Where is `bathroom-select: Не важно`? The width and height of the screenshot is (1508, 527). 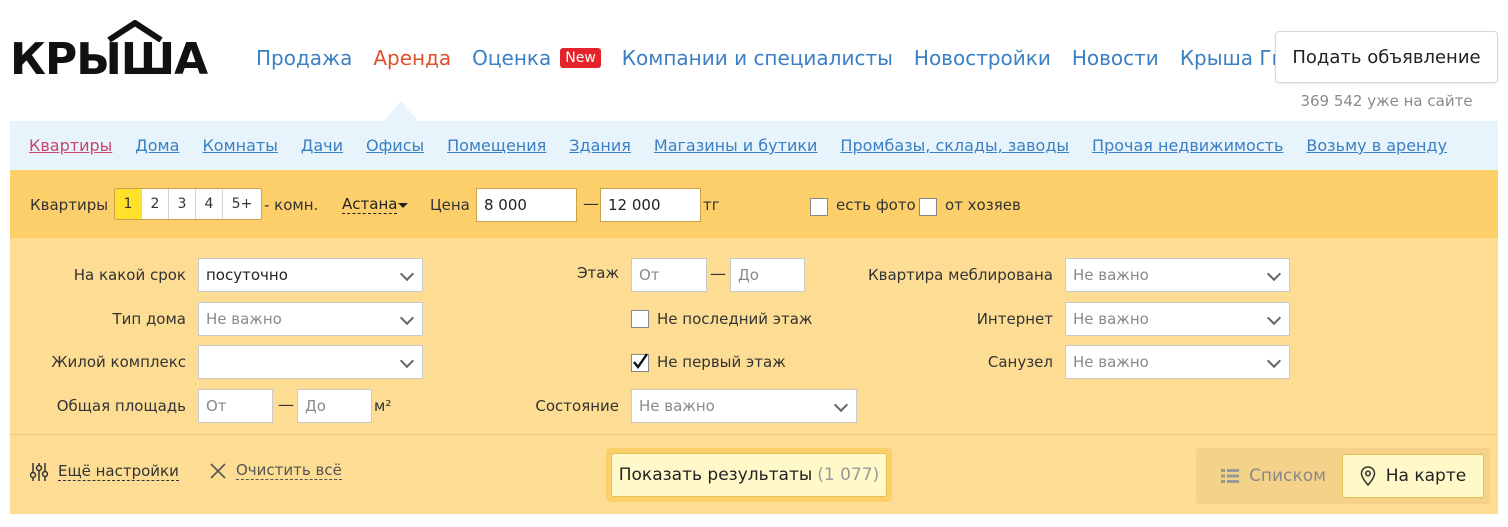
bathroom-select: Не важно is located at coordinates (1177, 362).